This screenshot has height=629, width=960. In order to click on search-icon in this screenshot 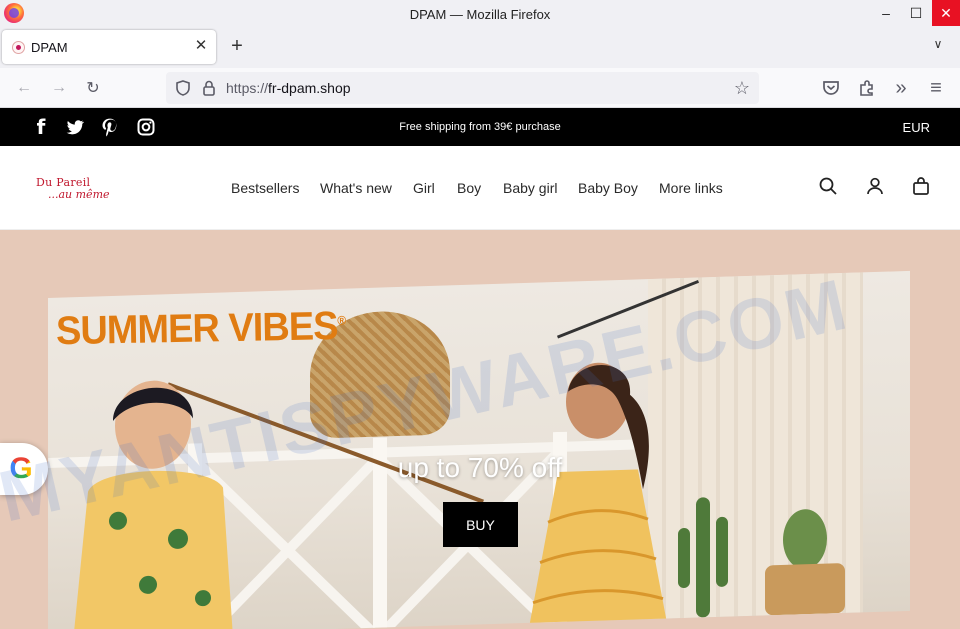, I will do `click(828, 186)`.